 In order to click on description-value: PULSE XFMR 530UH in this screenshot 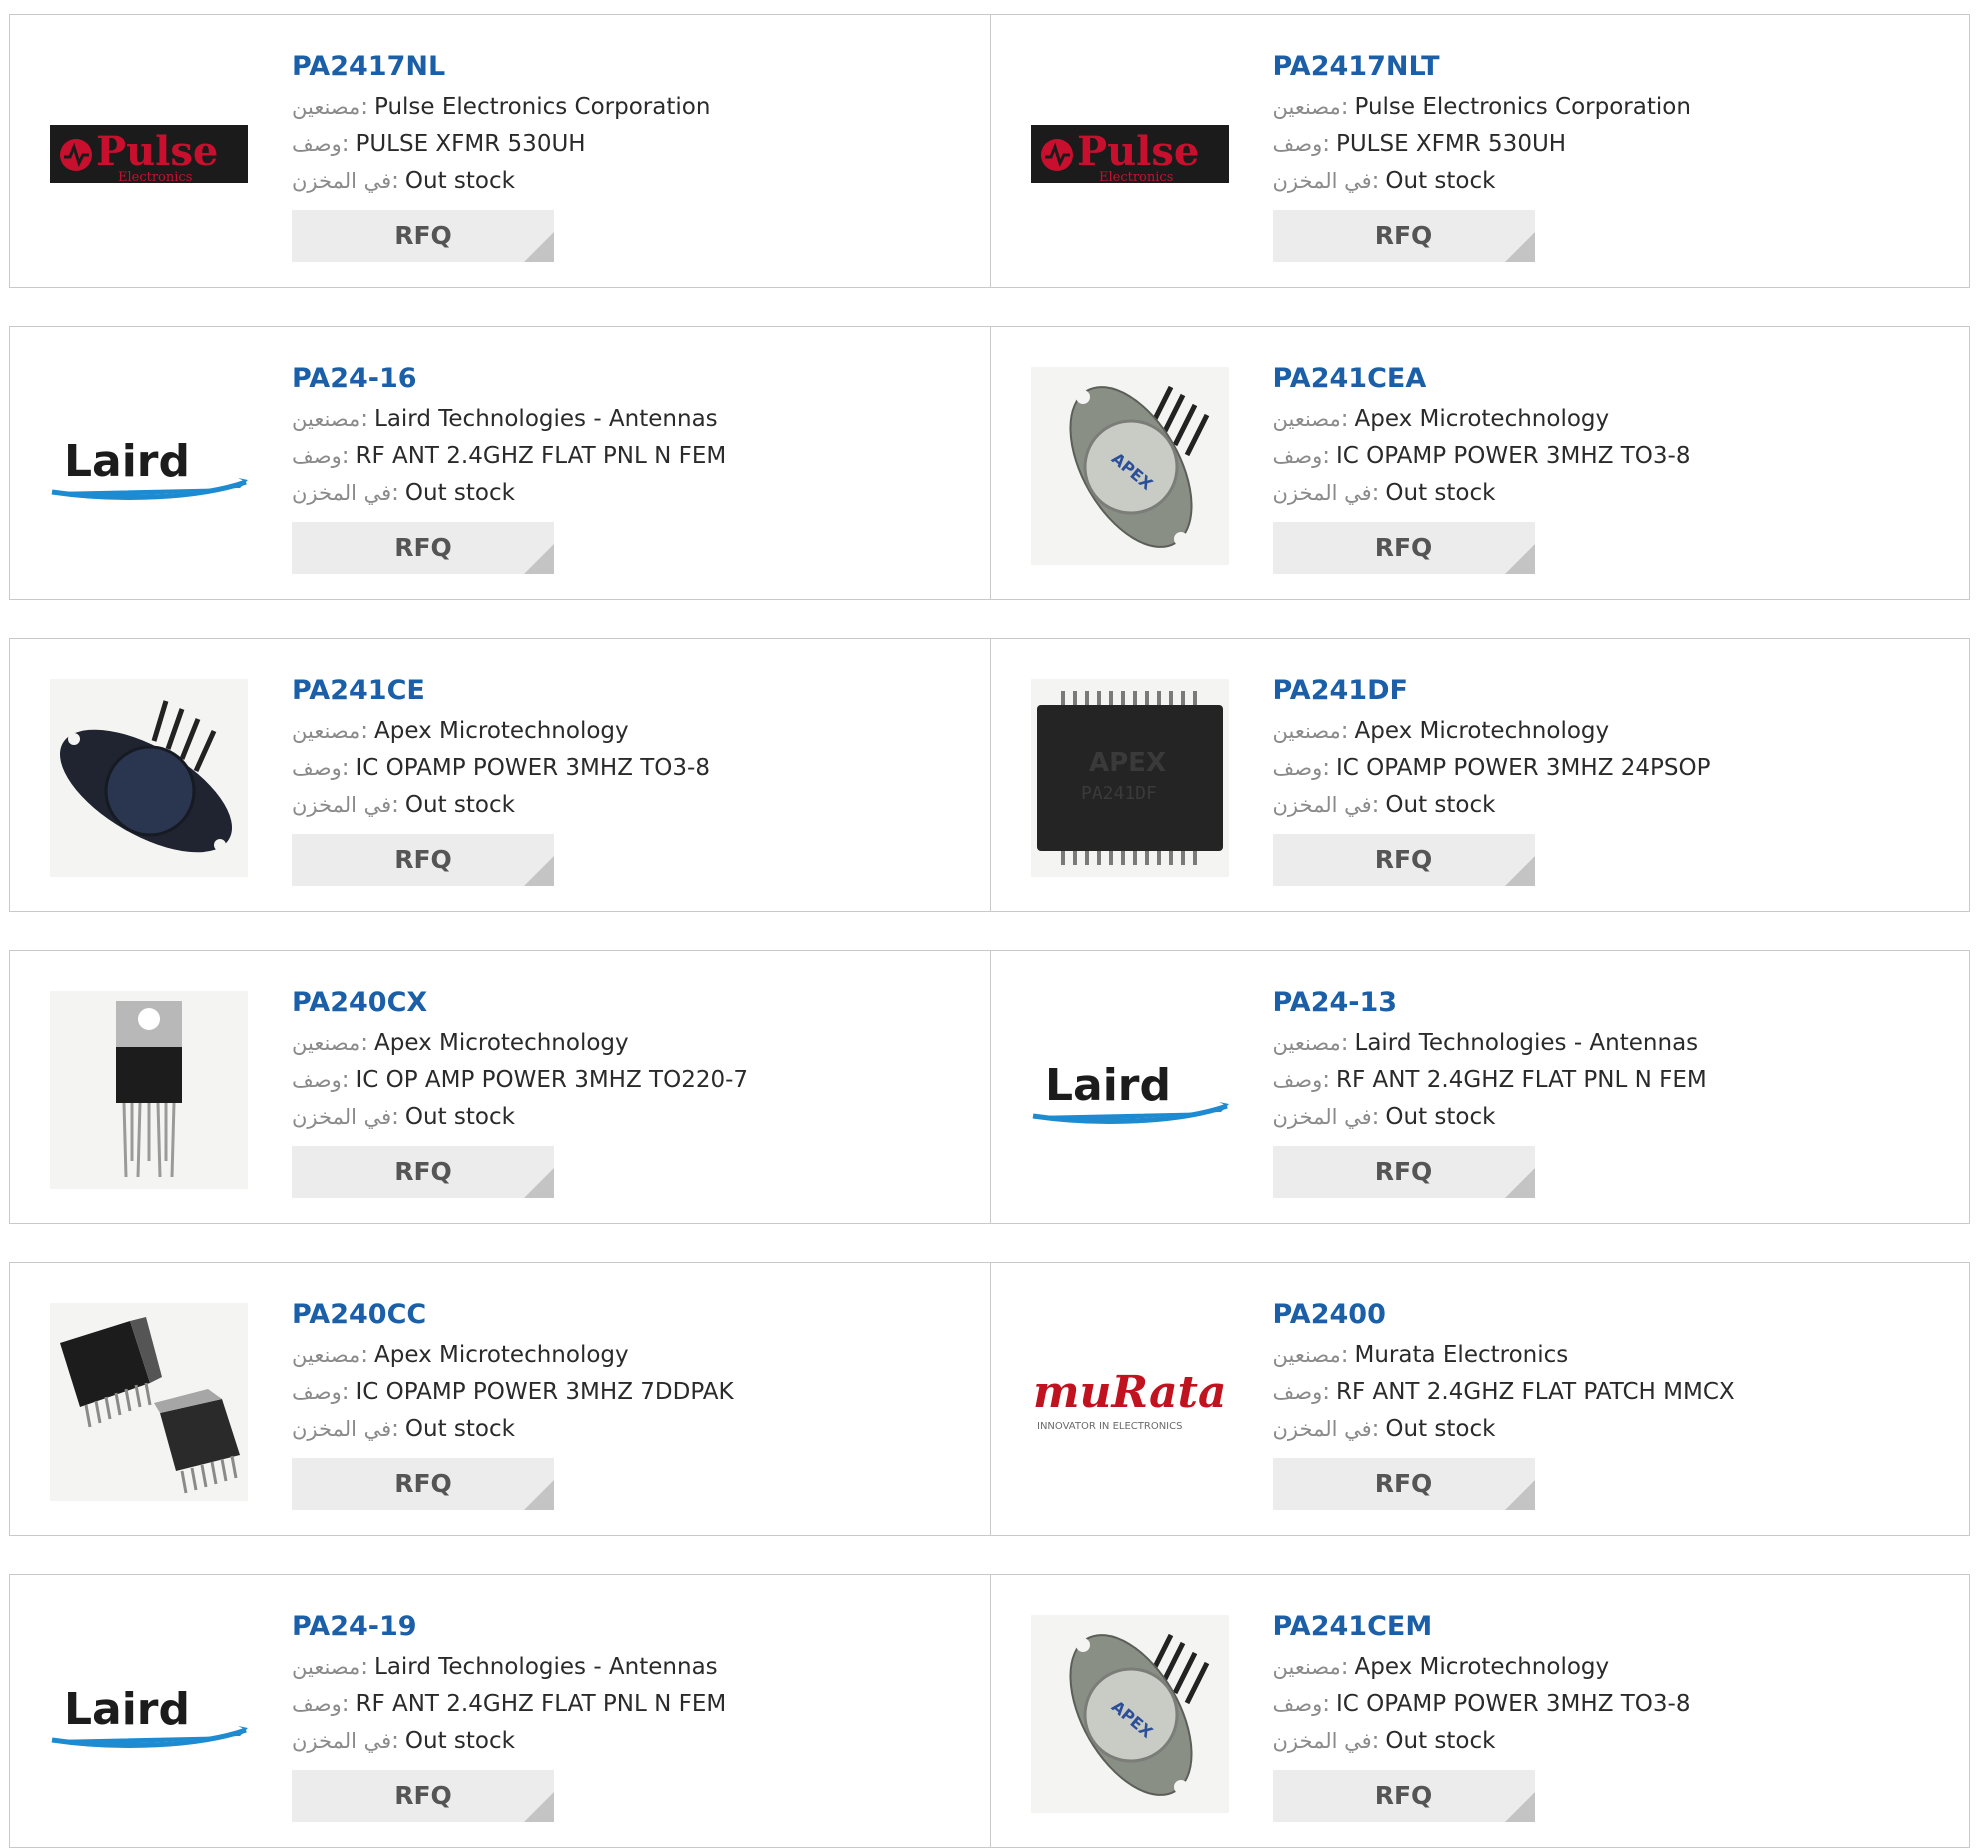, I will do `click(1451, 144)`.